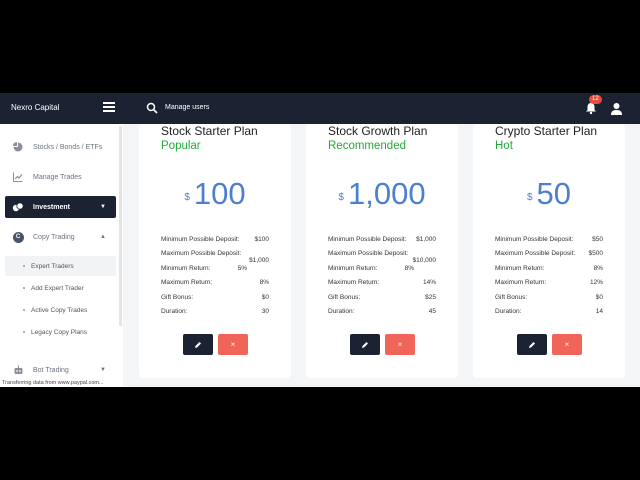 The image size is (640, 480). I want to click on plan-row-max-return: Maximum Return: 8%, so click(215, 285).